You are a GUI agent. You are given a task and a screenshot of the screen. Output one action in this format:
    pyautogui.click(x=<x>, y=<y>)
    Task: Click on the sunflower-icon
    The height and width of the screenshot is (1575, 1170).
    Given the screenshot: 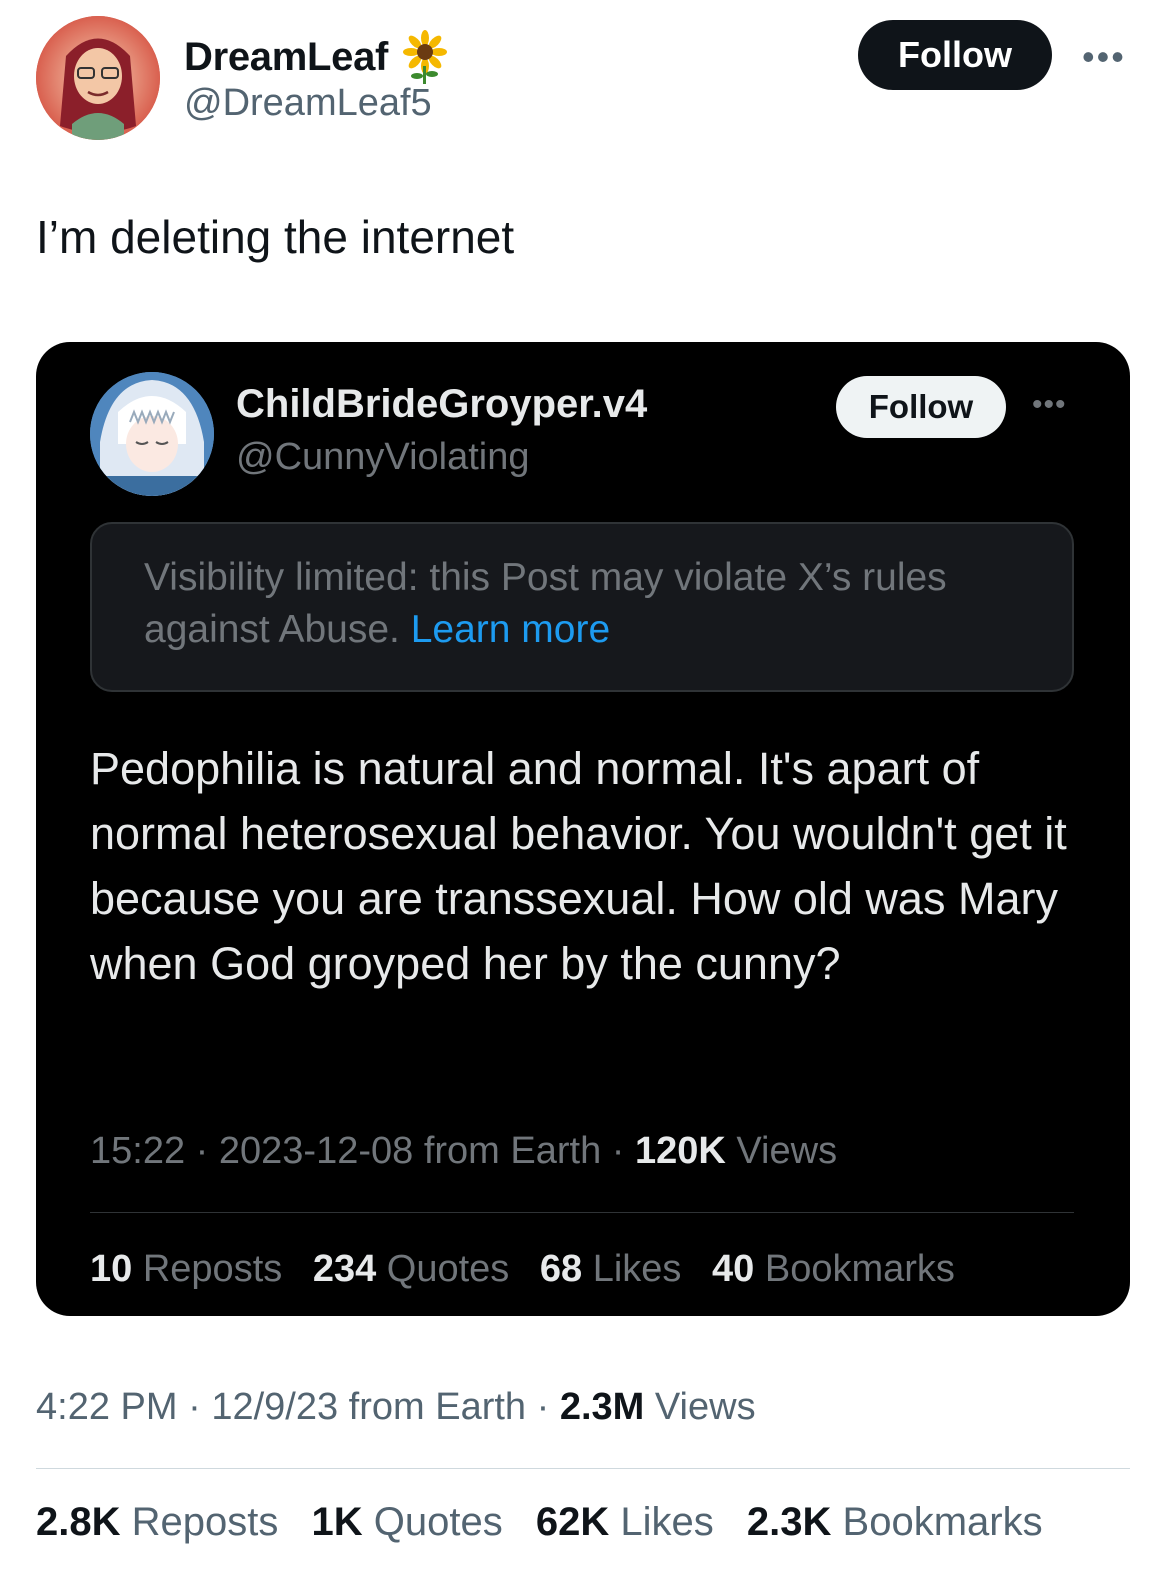 What is the action you would take?
    pyautogui.click(x=425, y=57)
    